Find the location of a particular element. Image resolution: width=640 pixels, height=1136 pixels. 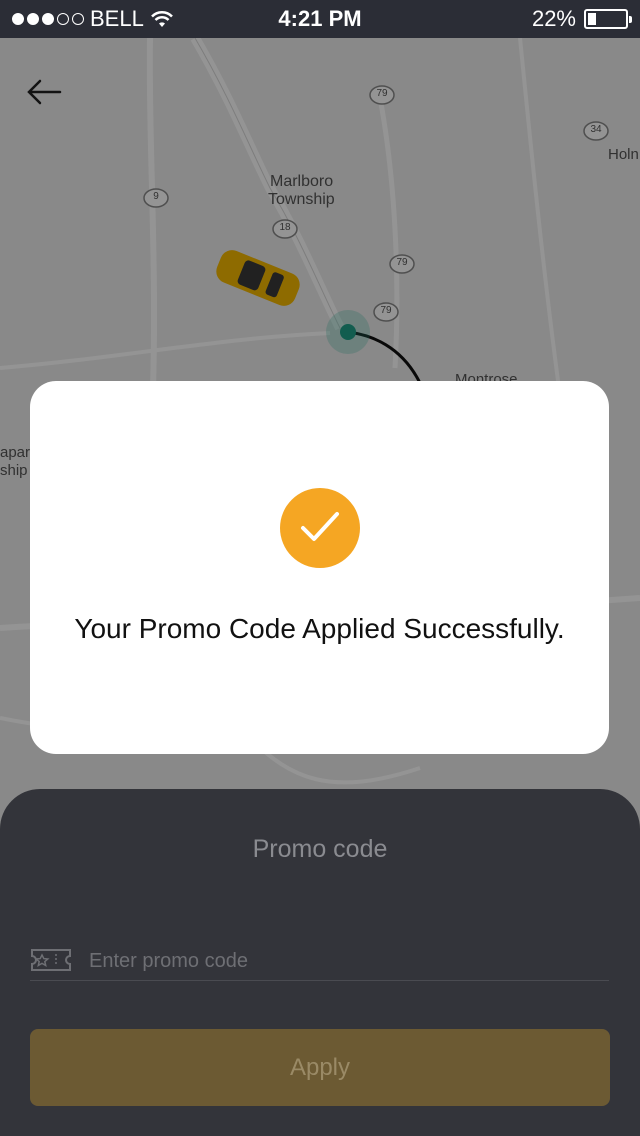

ticket-icon is located at coordinates (51, 960).